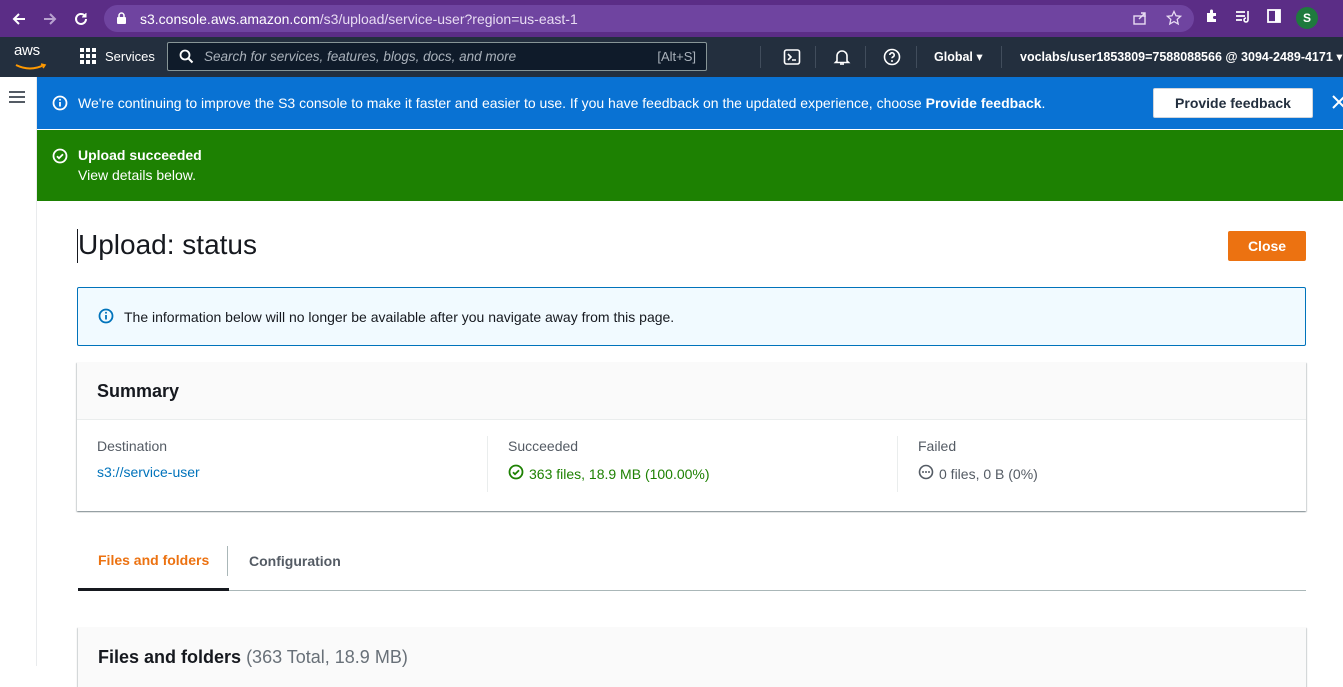  I want to click on lock-icon, so click(124, 18).